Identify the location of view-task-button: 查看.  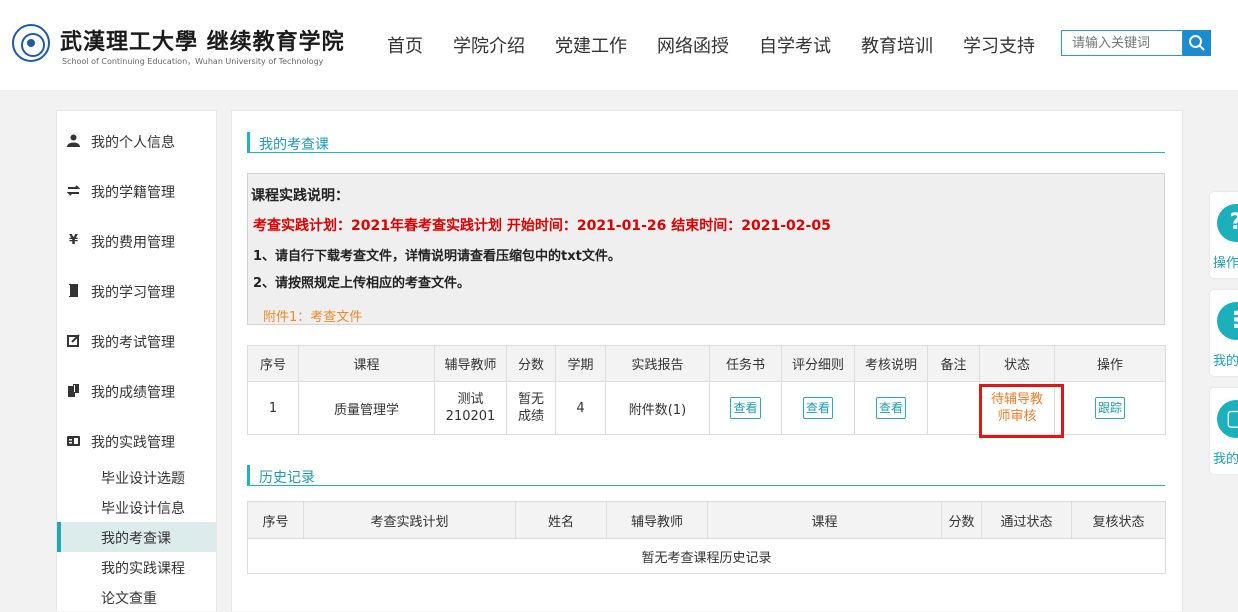
(745, 408).